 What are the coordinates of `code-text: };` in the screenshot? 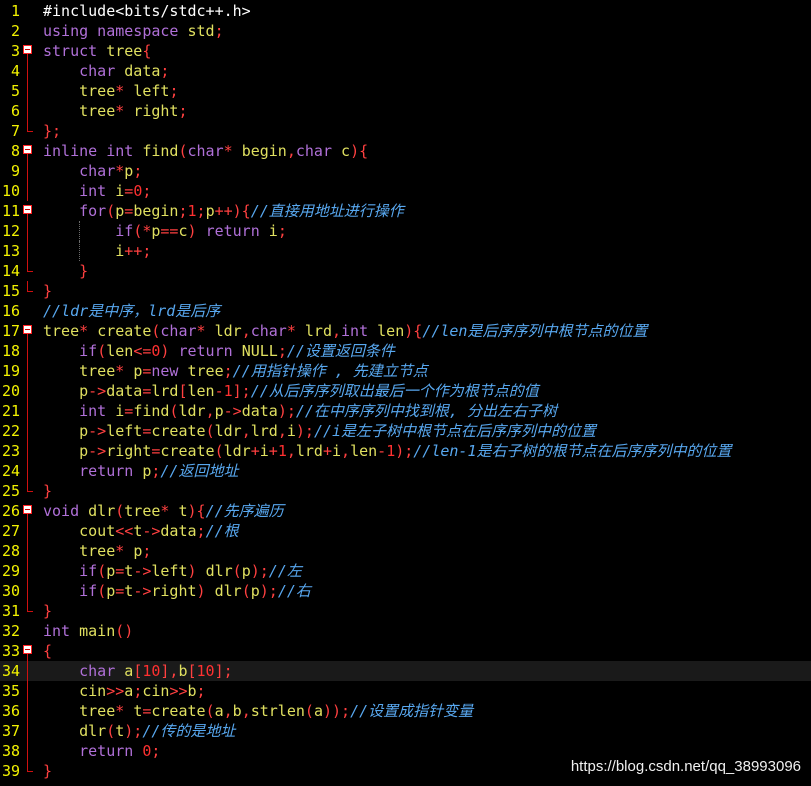 It's located at (52, 131).